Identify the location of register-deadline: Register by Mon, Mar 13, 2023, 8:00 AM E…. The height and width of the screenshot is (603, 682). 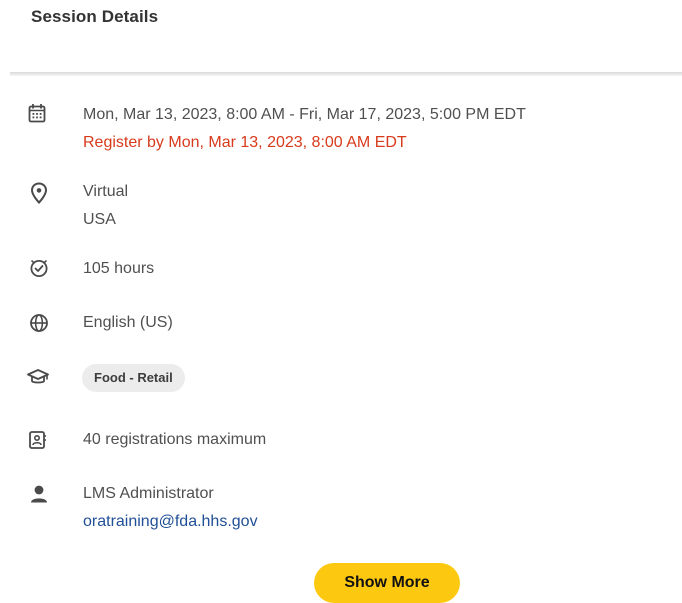
(245, 142).